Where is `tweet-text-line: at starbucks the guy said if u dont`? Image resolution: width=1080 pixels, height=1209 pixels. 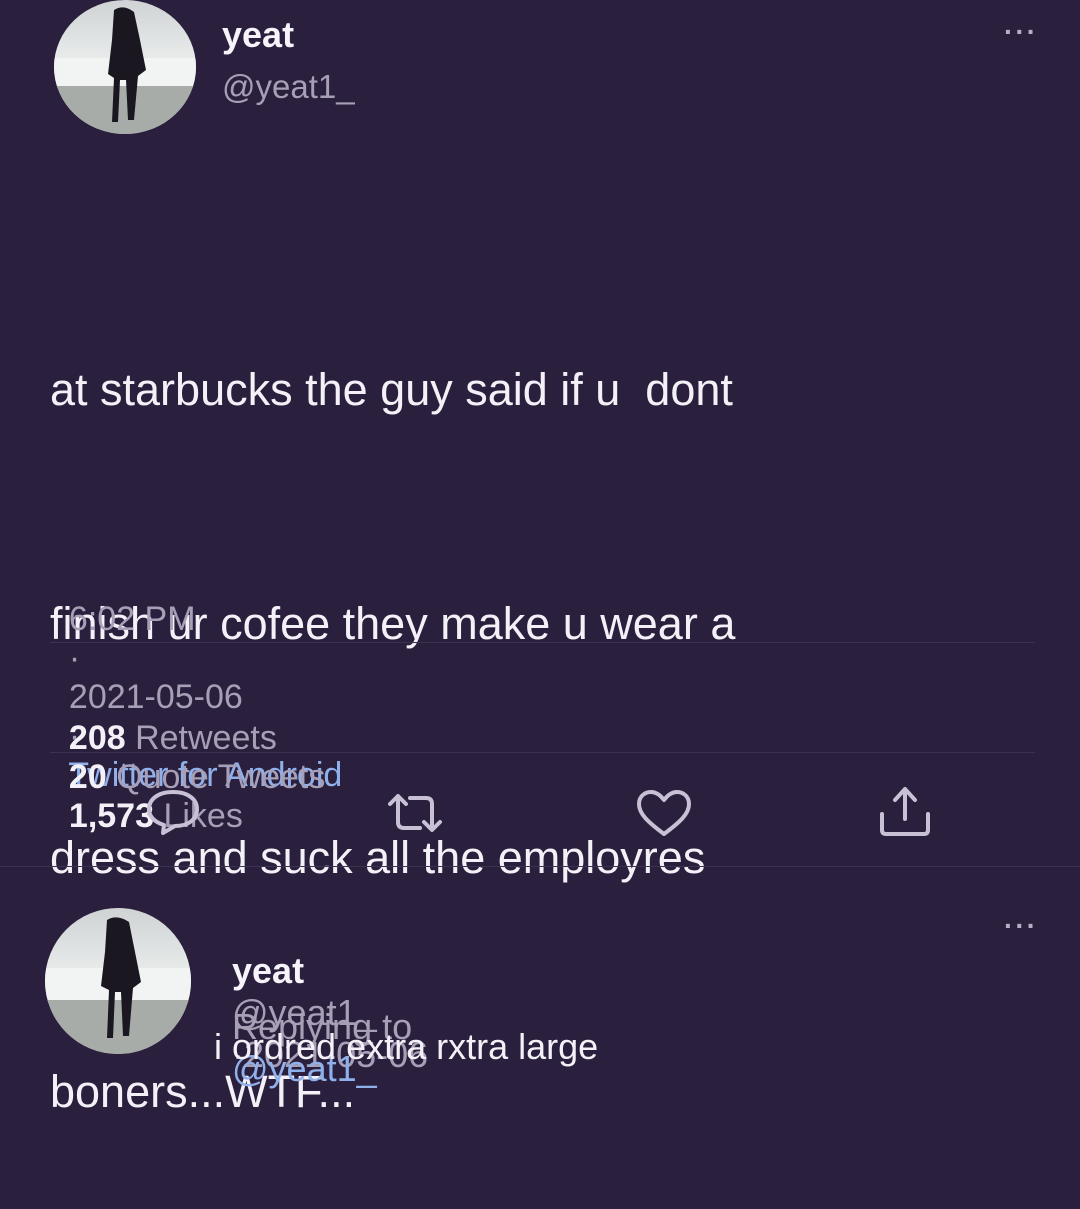
tweet-text-line: at starbucks the guy said if u dont is located at coordinates (391, 389).